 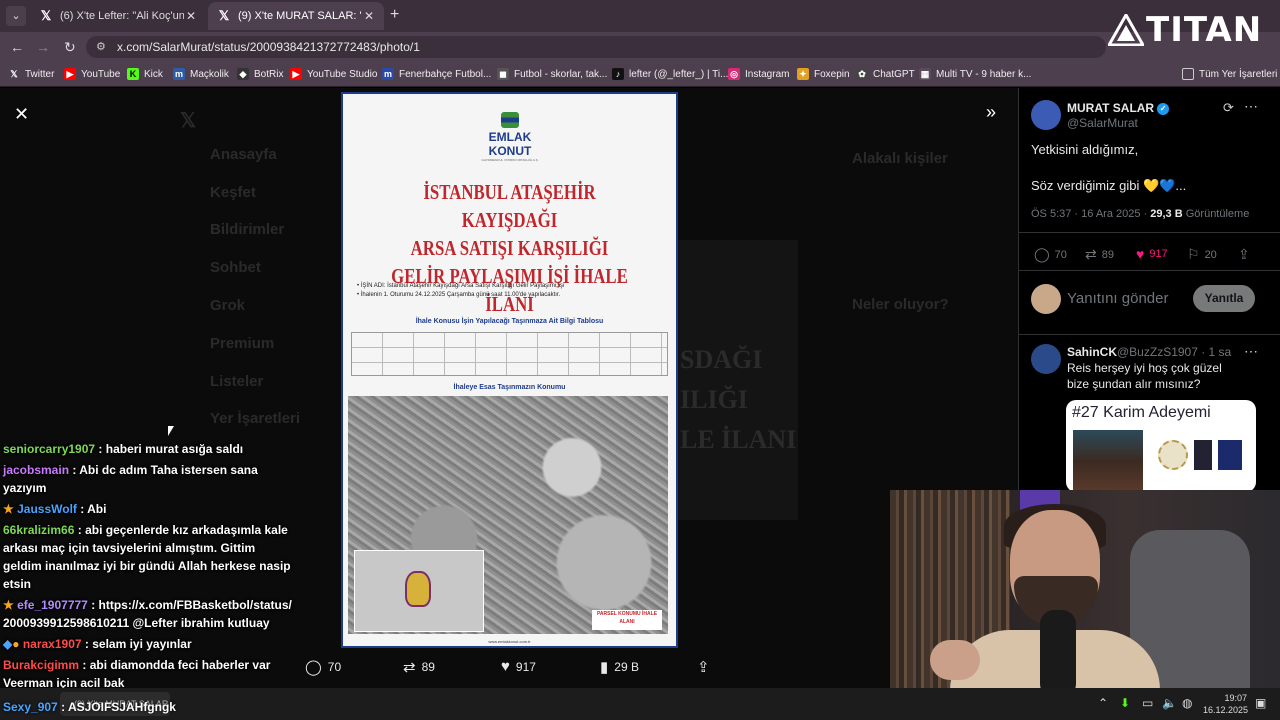 I want to click on bookmark-youtube: ▶ YouTube, so click(x=92, y=74).